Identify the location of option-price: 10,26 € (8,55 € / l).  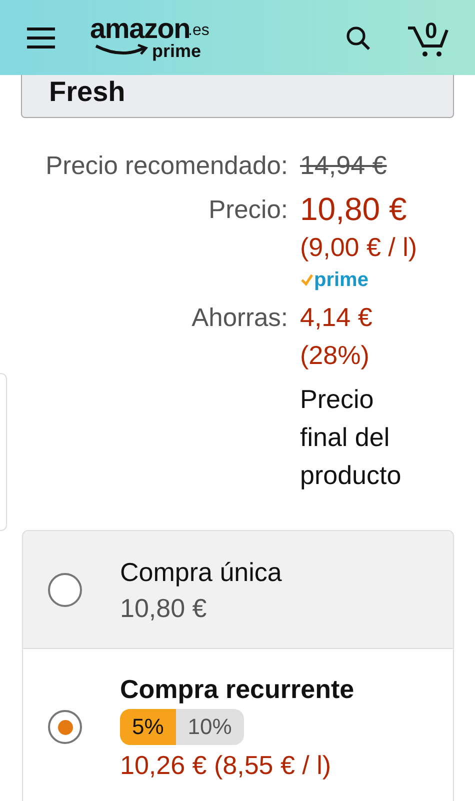
(226, 765).